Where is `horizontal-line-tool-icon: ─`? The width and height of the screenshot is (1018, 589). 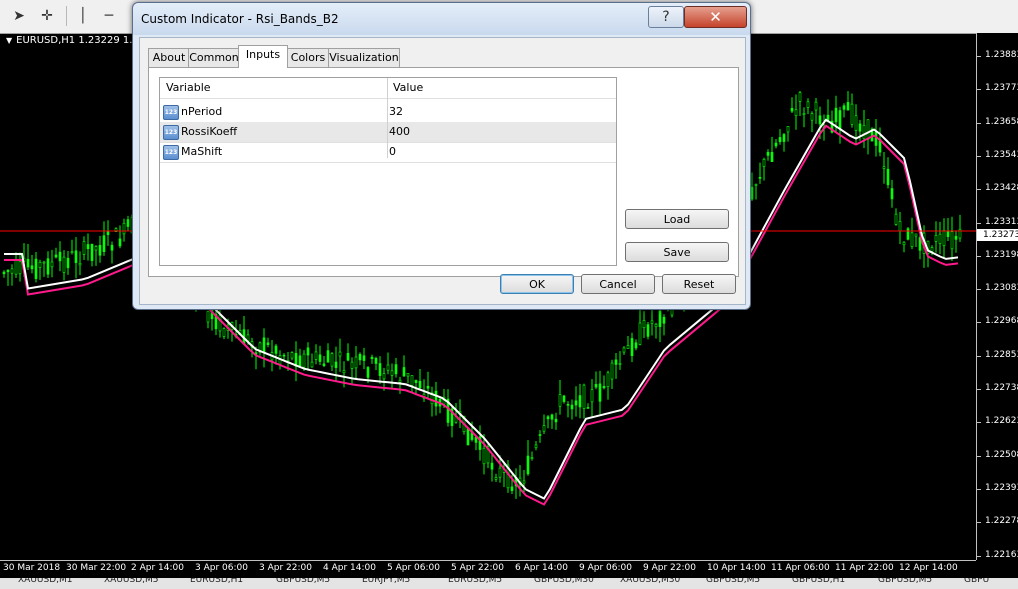
horizontal-line-tool-icon: ─ is located at coordinates (109, 16).